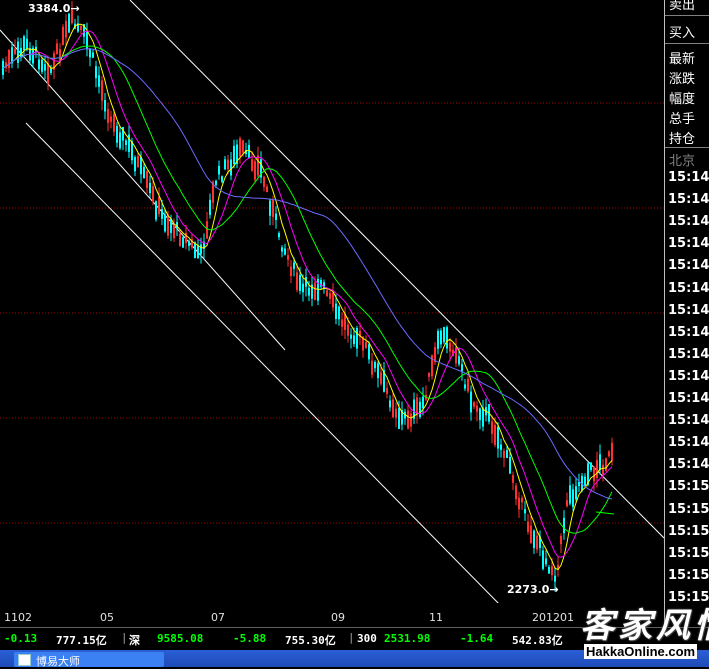 This screenshot has width=709, height=669. Describe the element at coordinates (682, 139) in the screenshot. I see `field-open-interest: 持仓` at that location.